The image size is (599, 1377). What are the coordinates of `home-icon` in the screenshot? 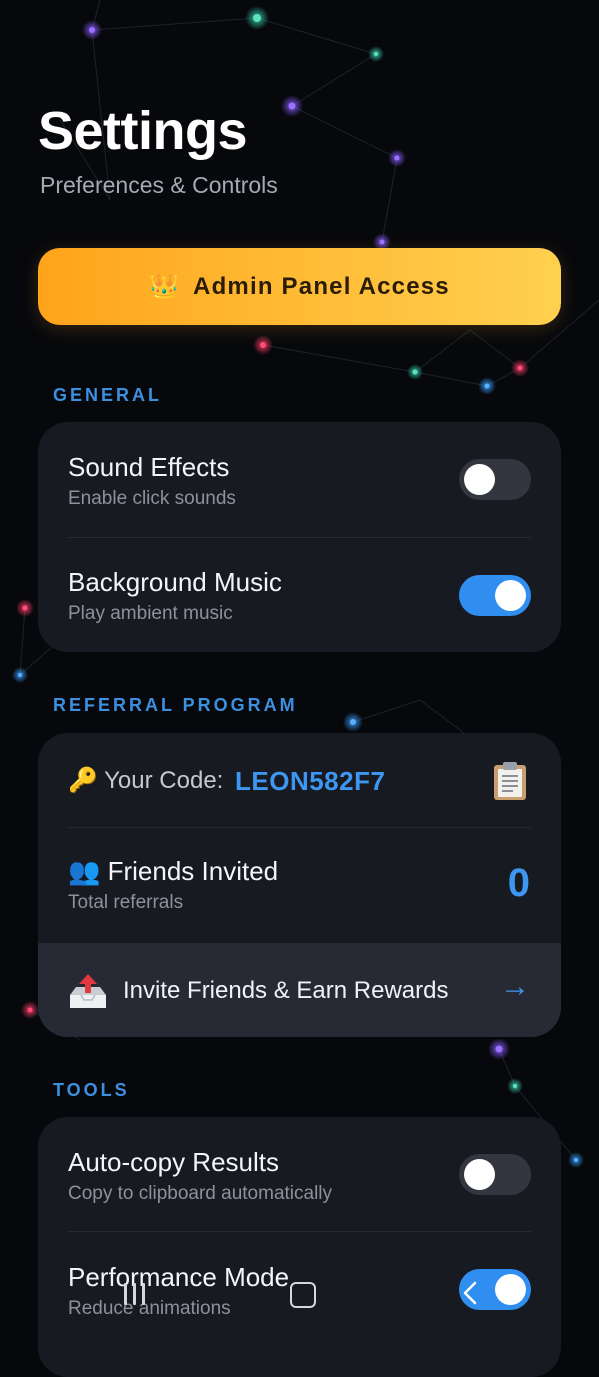 It's located at (303, 1295).